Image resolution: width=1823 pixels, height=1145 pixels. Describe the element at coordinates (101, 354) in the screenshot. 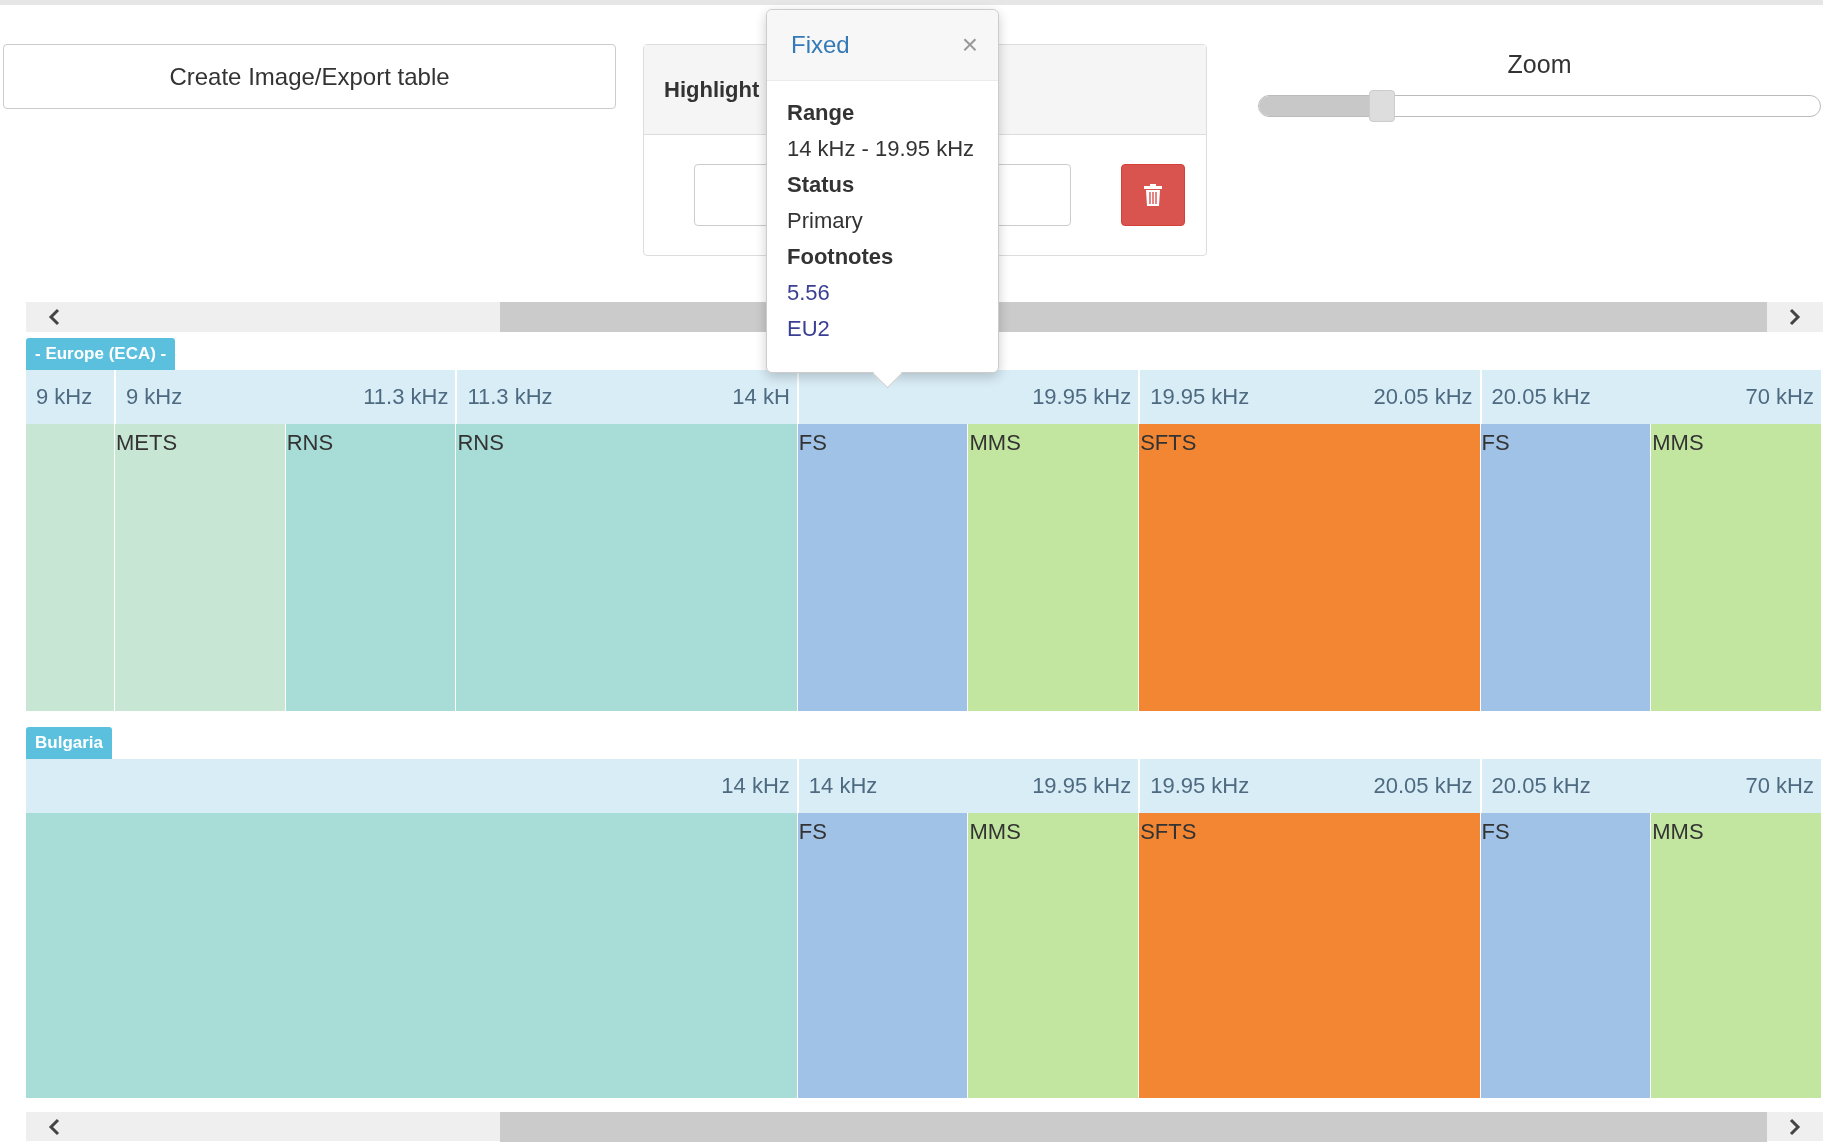

I see `section-tag: - Europe (ECA) -` at that location.